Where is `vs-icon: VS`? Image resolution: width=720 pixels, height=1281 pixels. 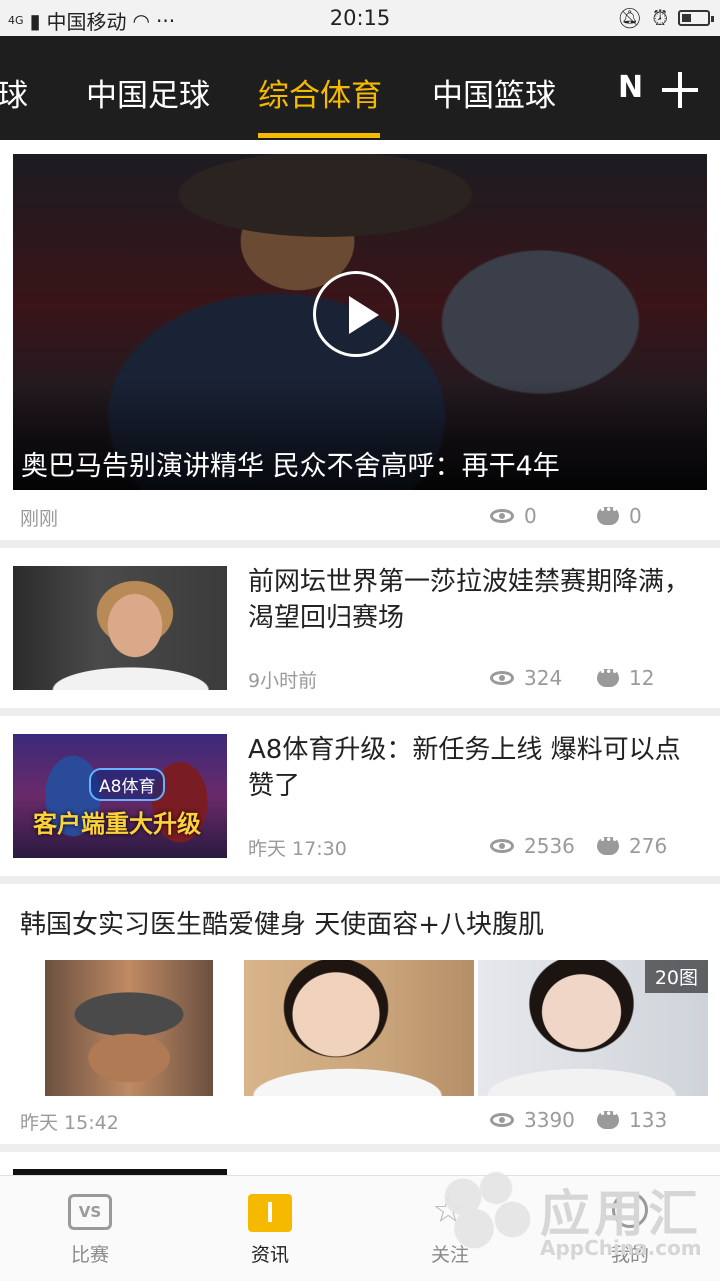
vs-icon: VS is located at coordinates (90, 1212).